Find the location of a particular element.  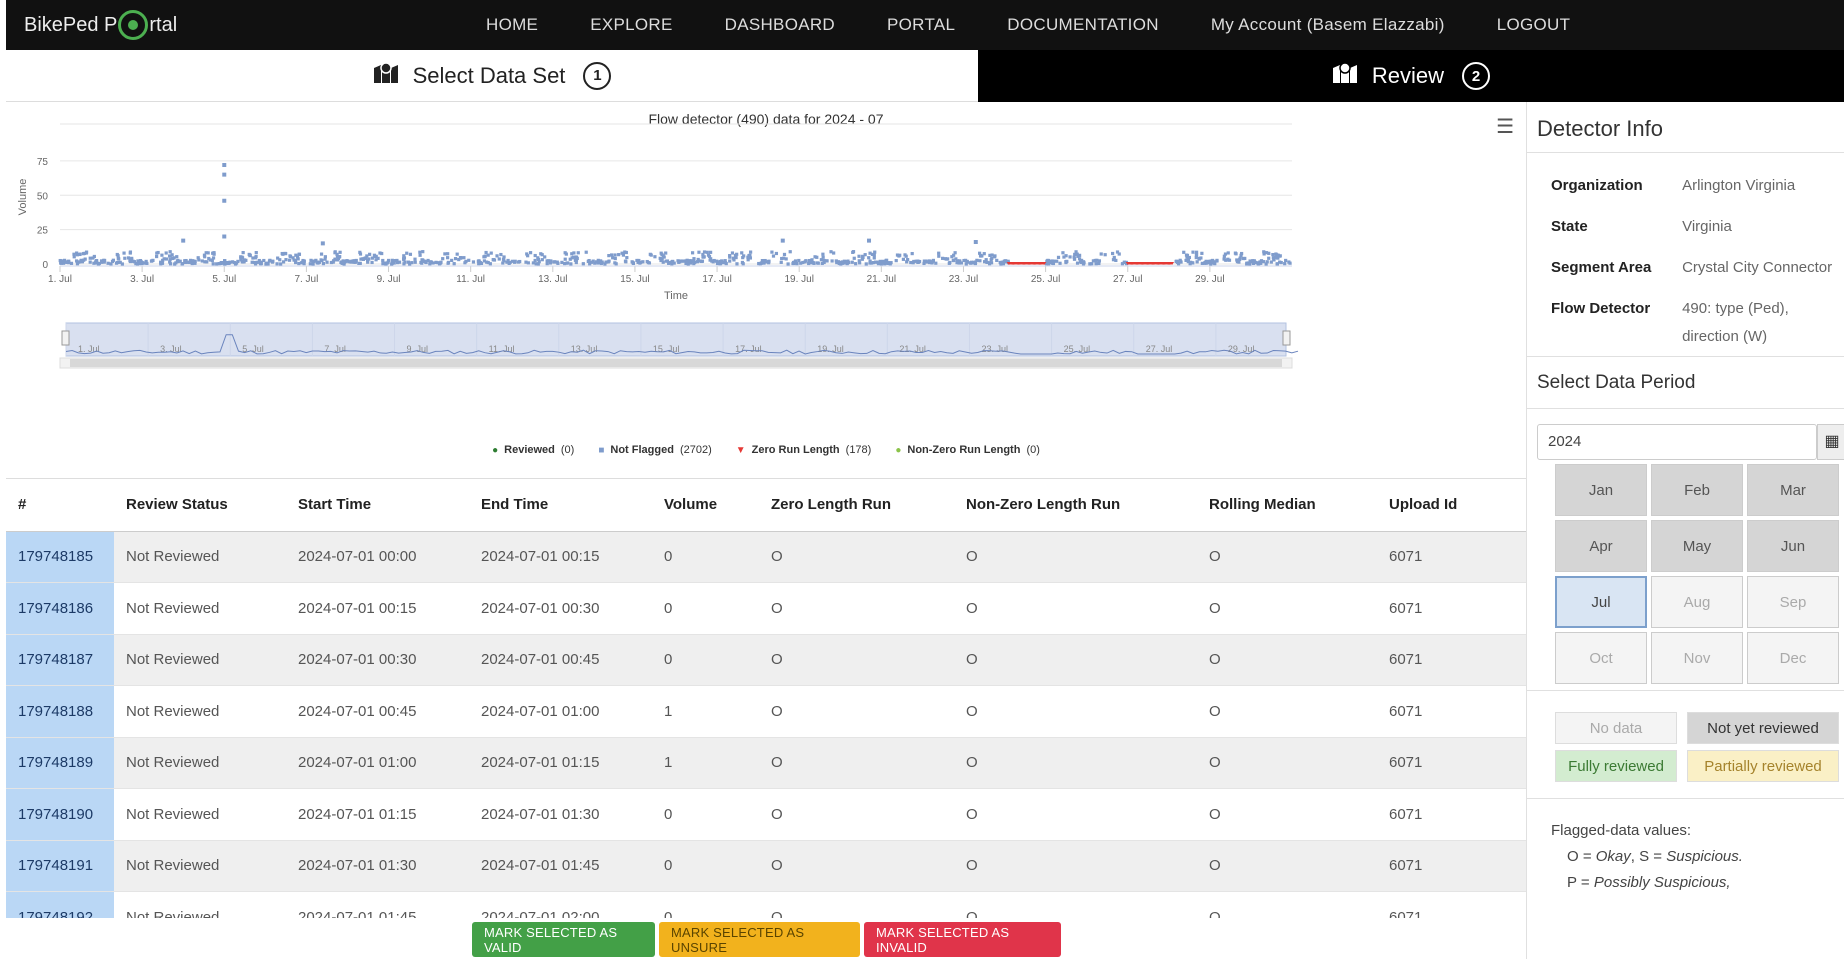

col-header-review-status: Review Status is located at coordinates (200, 505).